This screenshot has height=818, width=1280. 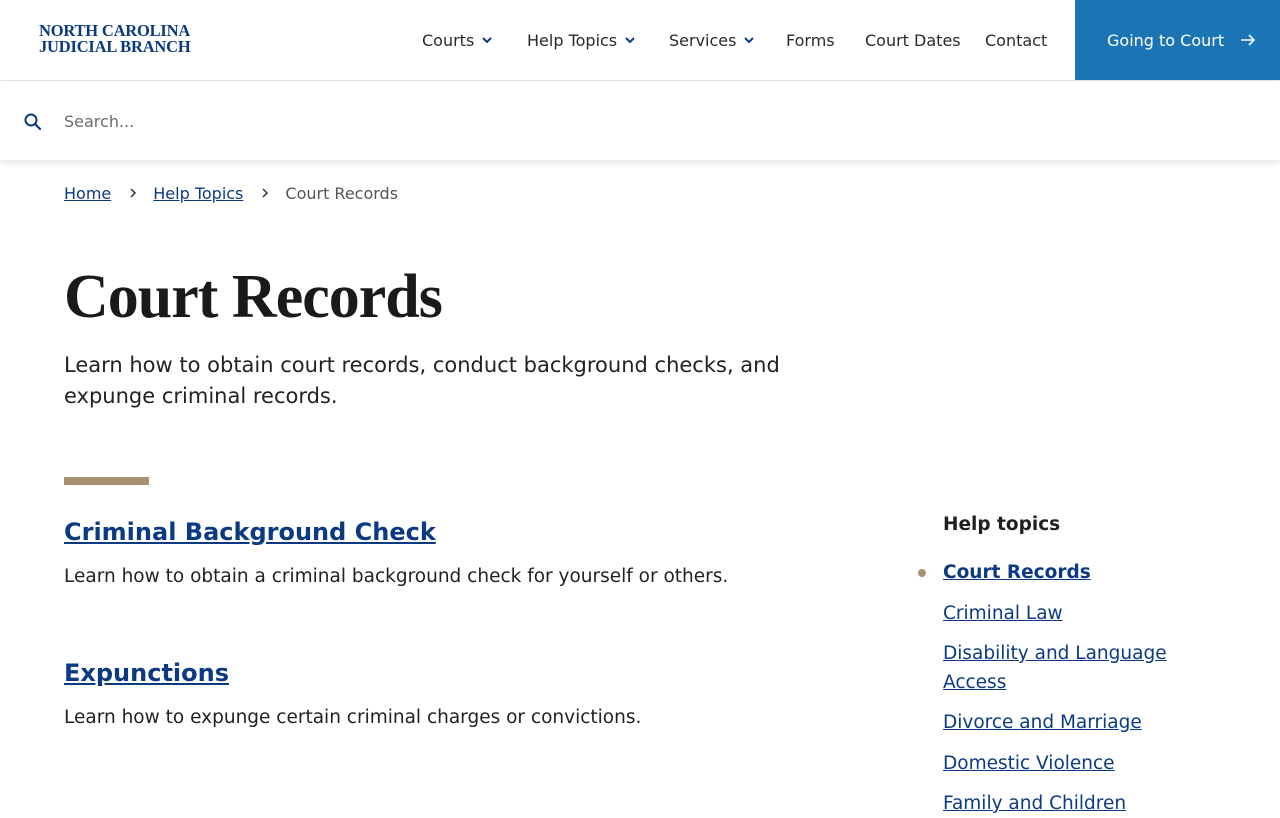 What do you see at coordinates (454, 532) in the screenshot?
I see `topic-heading: Criminal Background Check` at bounding box center [454, 532].